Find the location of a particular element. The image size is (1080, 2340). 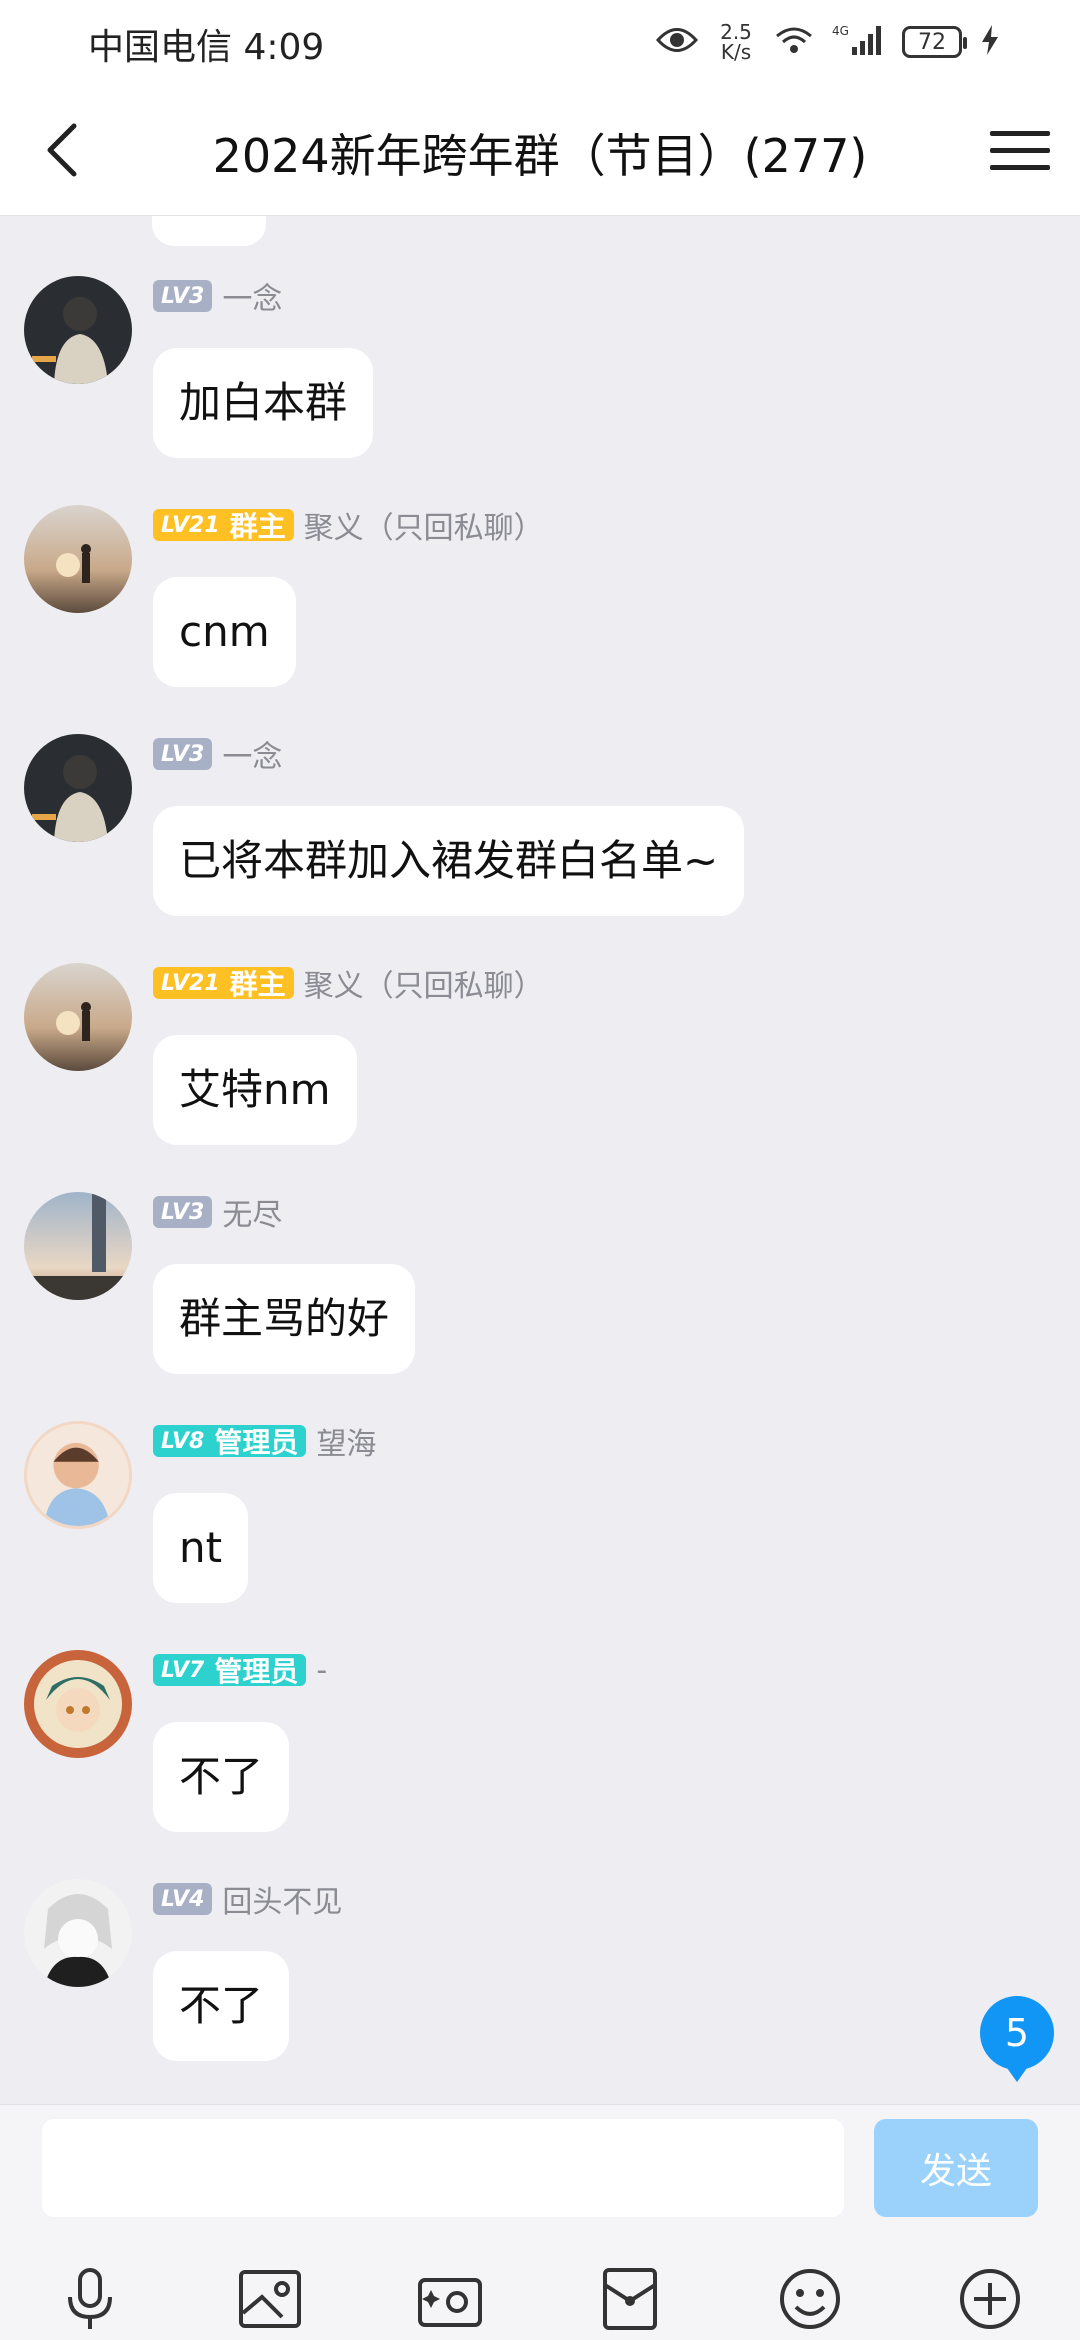

message-bubble: 艾特nm is located at coordinates (255, 1090).